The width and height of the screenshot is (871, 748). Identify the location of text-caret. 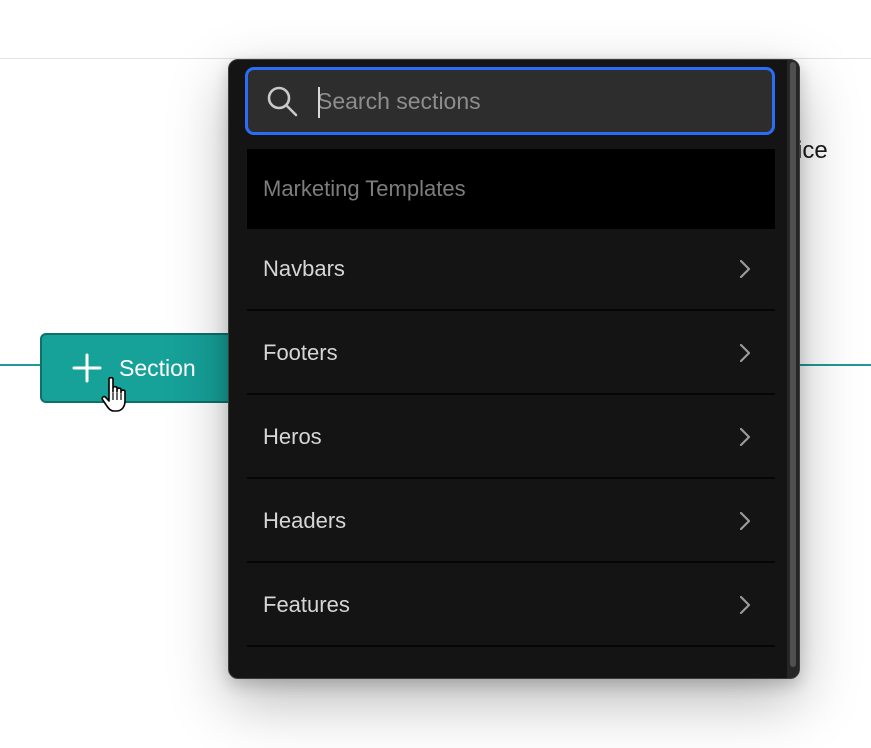
(319, 102).